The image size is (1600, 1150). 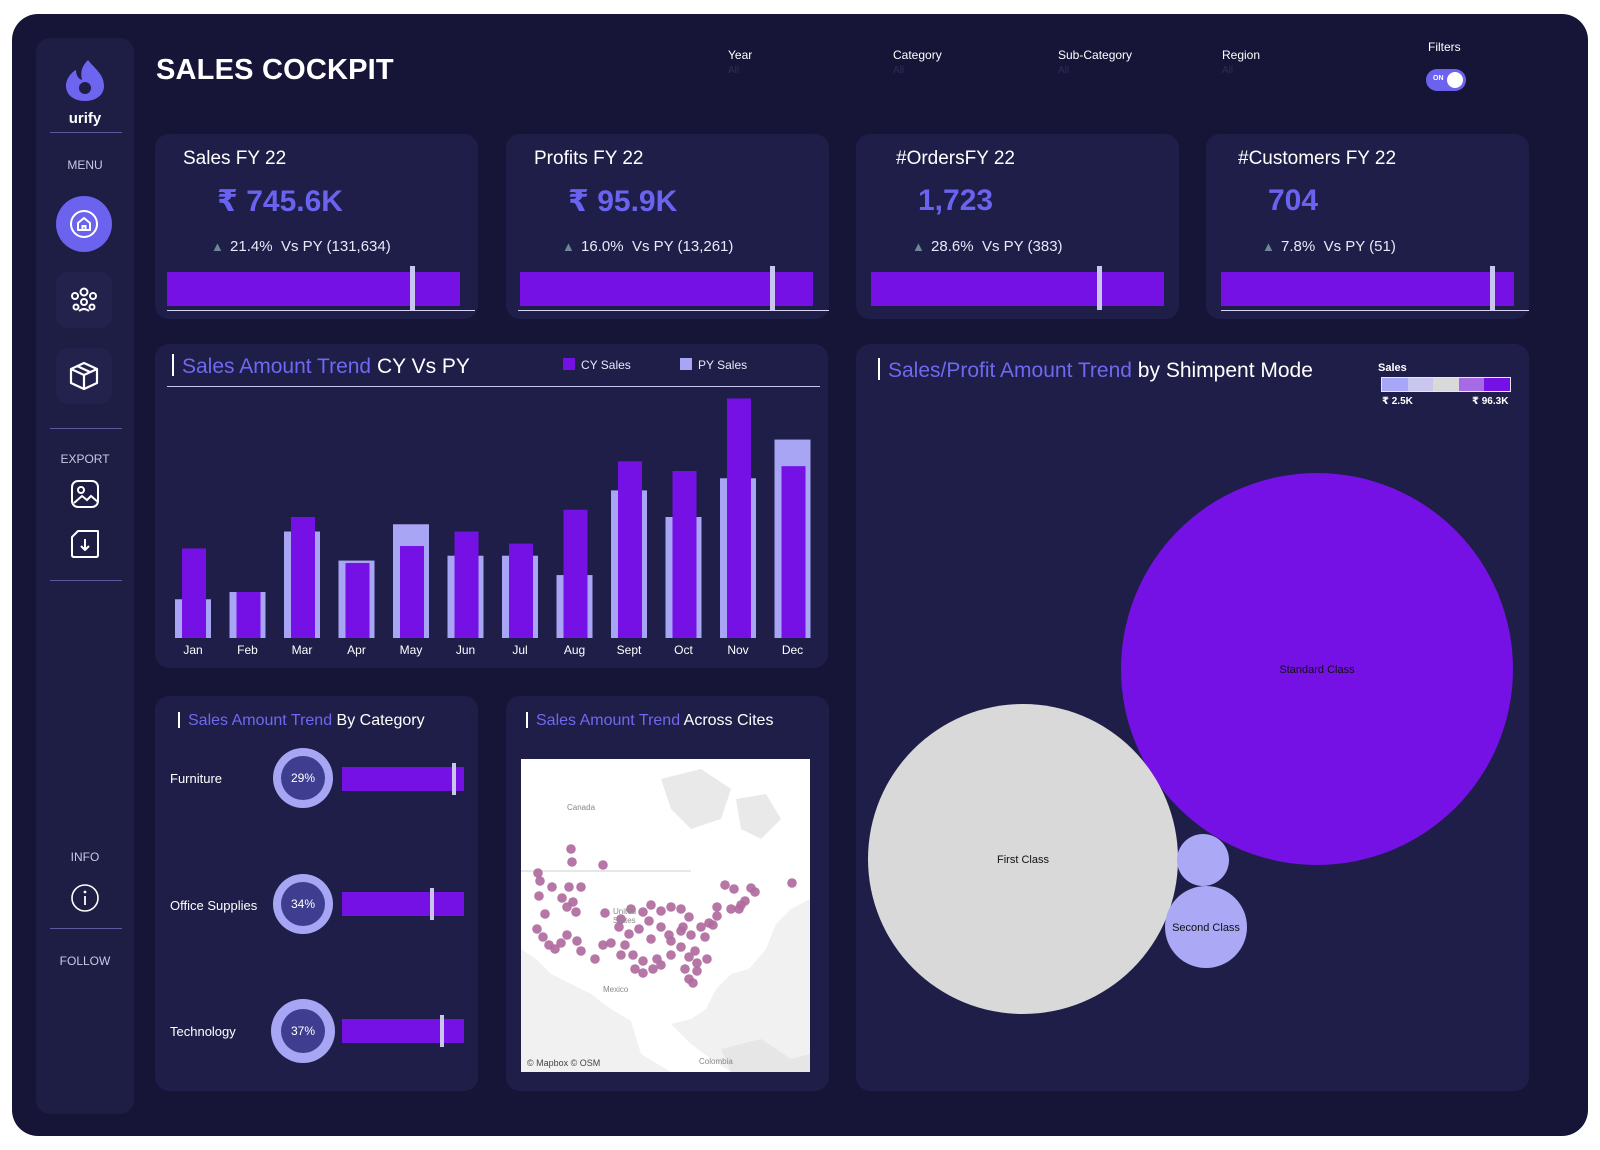 What do you see at coordinates (597, 365) in the screenshot?
I see `legend-cy-sales: CY Sales` at bounding box center [597, 365].